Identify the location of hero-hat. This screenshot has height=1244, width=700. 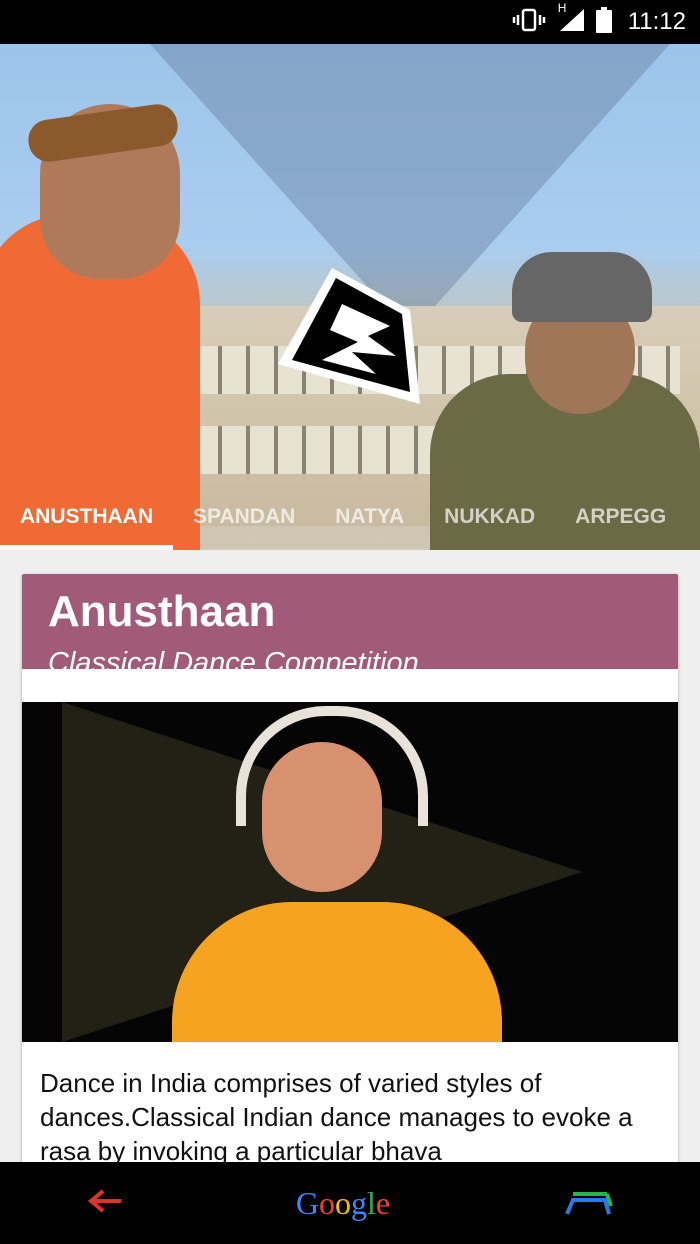
(582, 287).